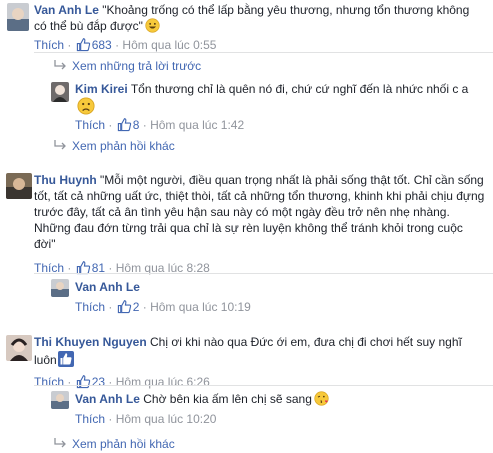 This screenshot has height=453, width=493. What do you see at coordinates (200, 307) in the screenshot?
I see `timestamp: Hôm qua lúc 10:19` at bounding box center [200, 307].